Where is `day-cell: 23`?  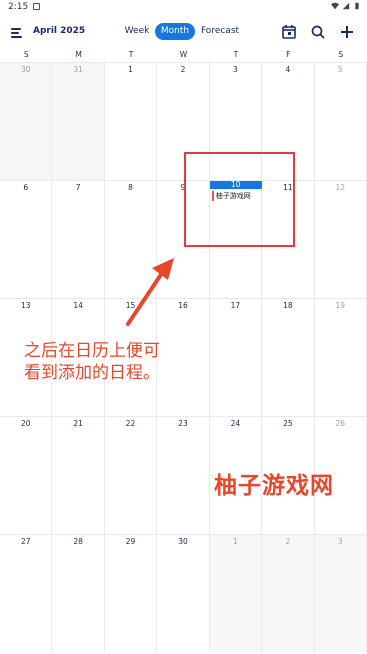
day-cell: 23 is located at coordinates (183, 475).